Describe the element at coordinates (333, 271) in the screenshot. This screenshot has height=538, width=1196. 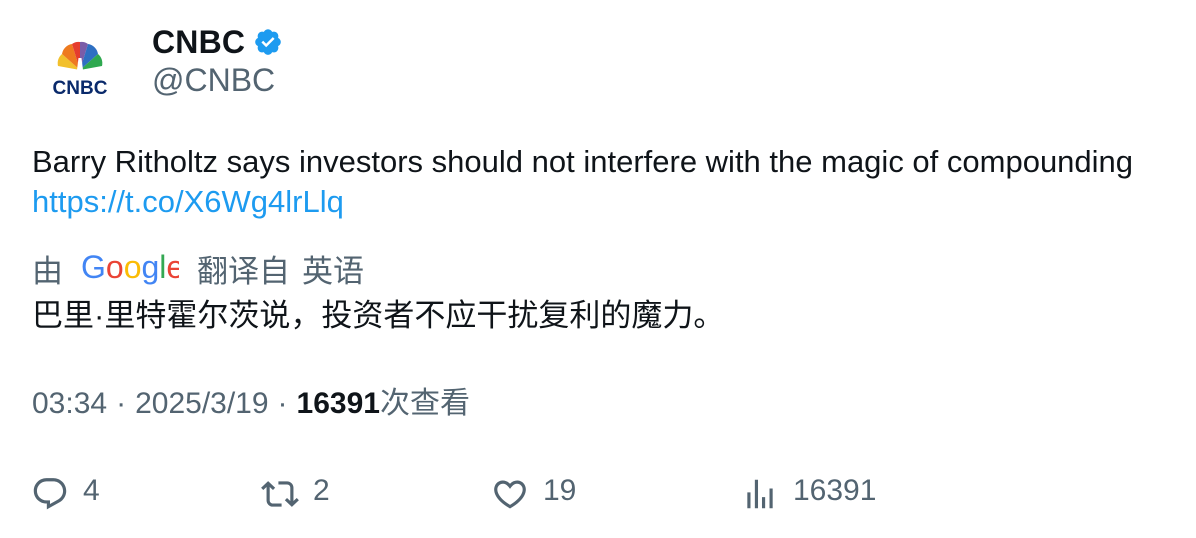
I see `source-language: 英语` at that location.